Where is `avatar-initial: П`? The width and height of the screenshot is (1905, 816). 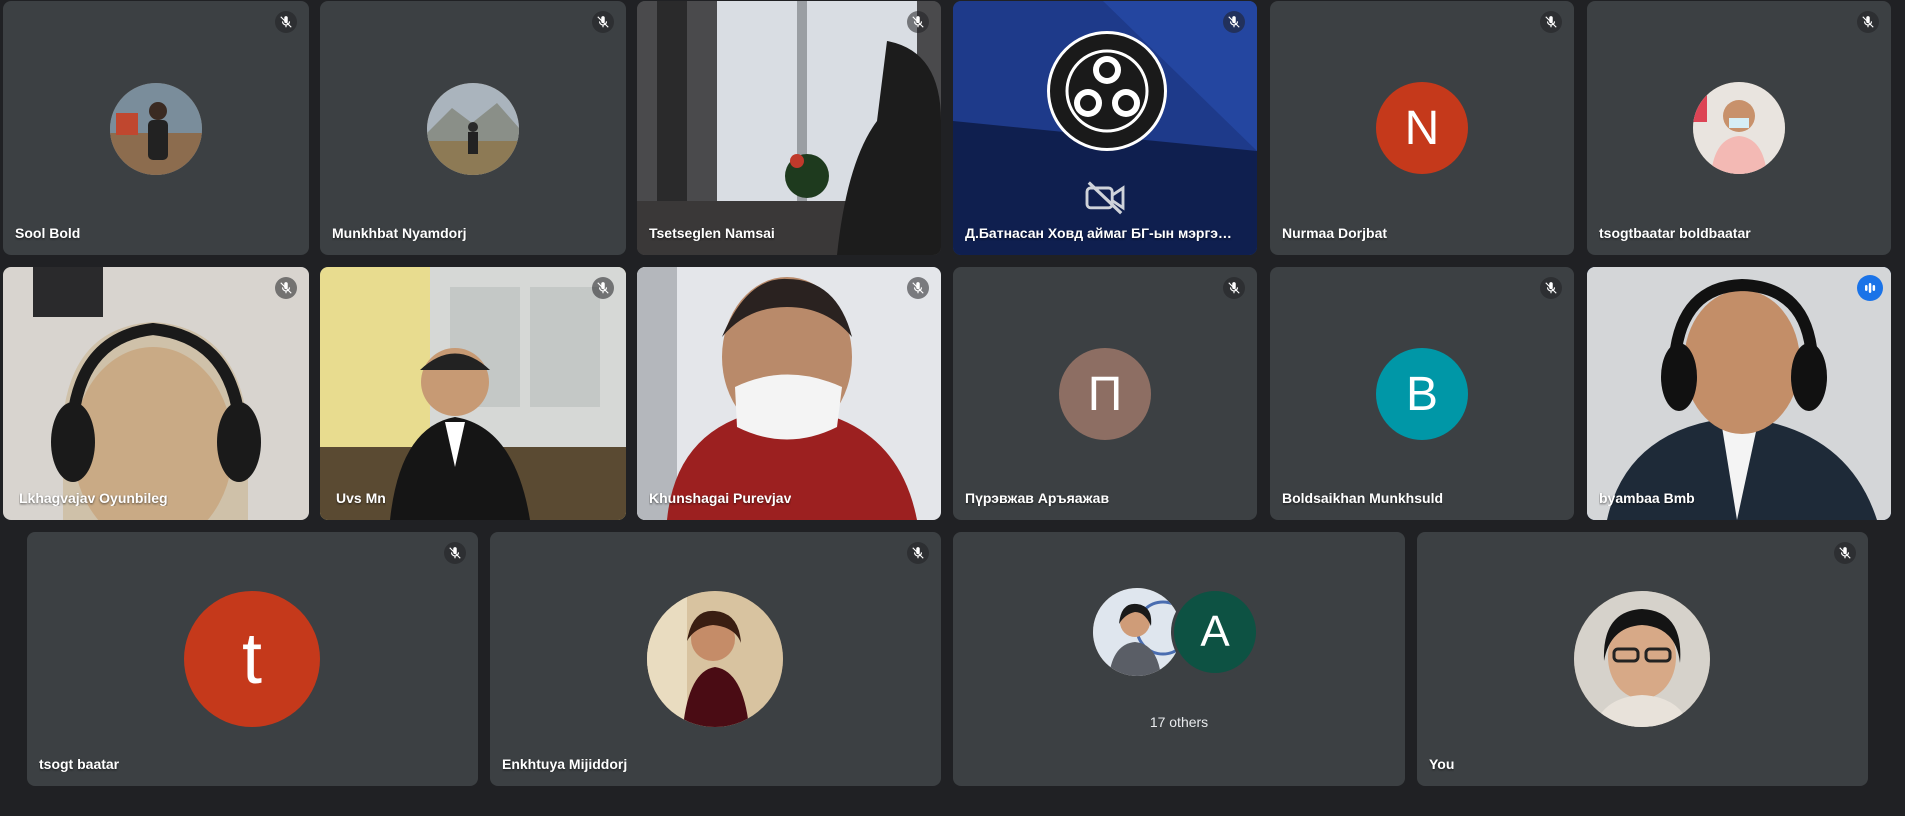
avatar-initial: П is located at coordinates (1105, 394).